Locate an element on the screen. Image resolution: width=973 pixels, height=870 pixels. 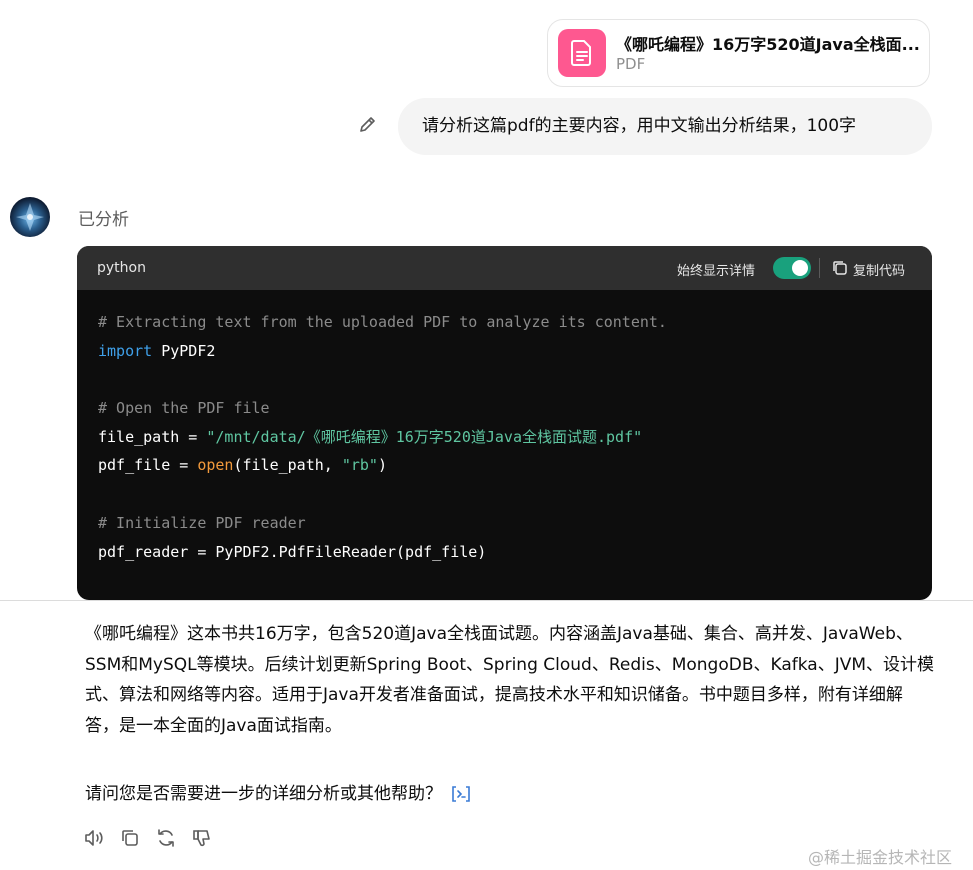
always-show-details-toggle is located at coordinates (792, 268).